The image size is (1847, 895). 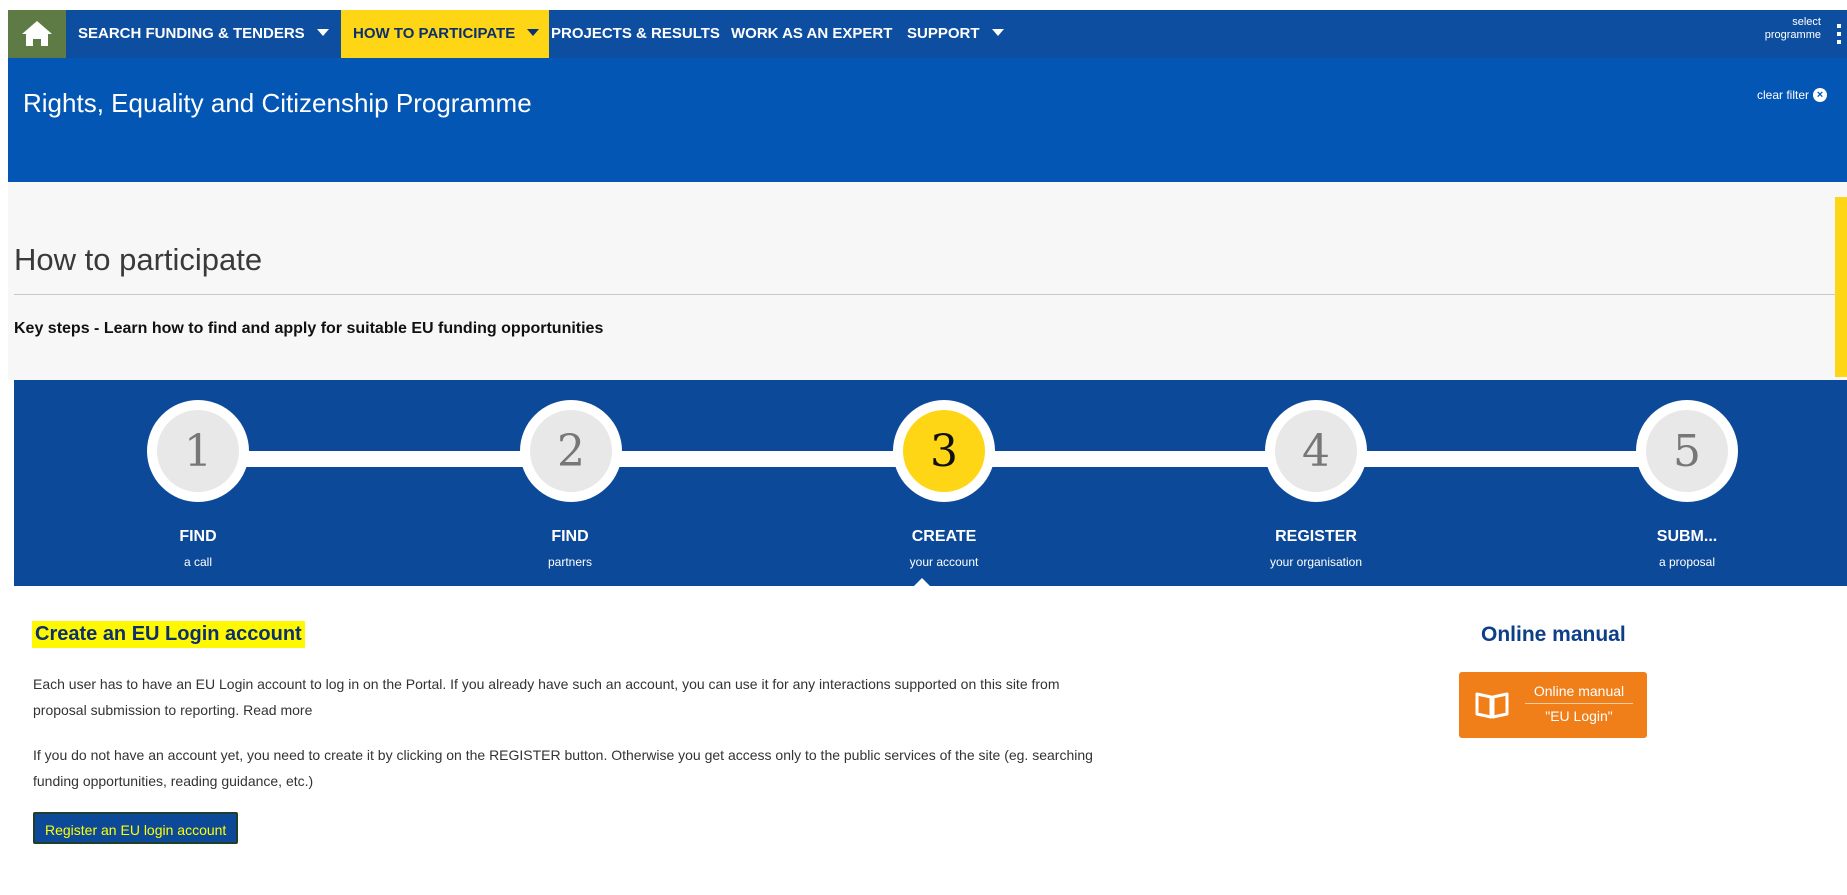 I want to click on online-manual-button-line1: Online manual, so click(x=1579, y=691).